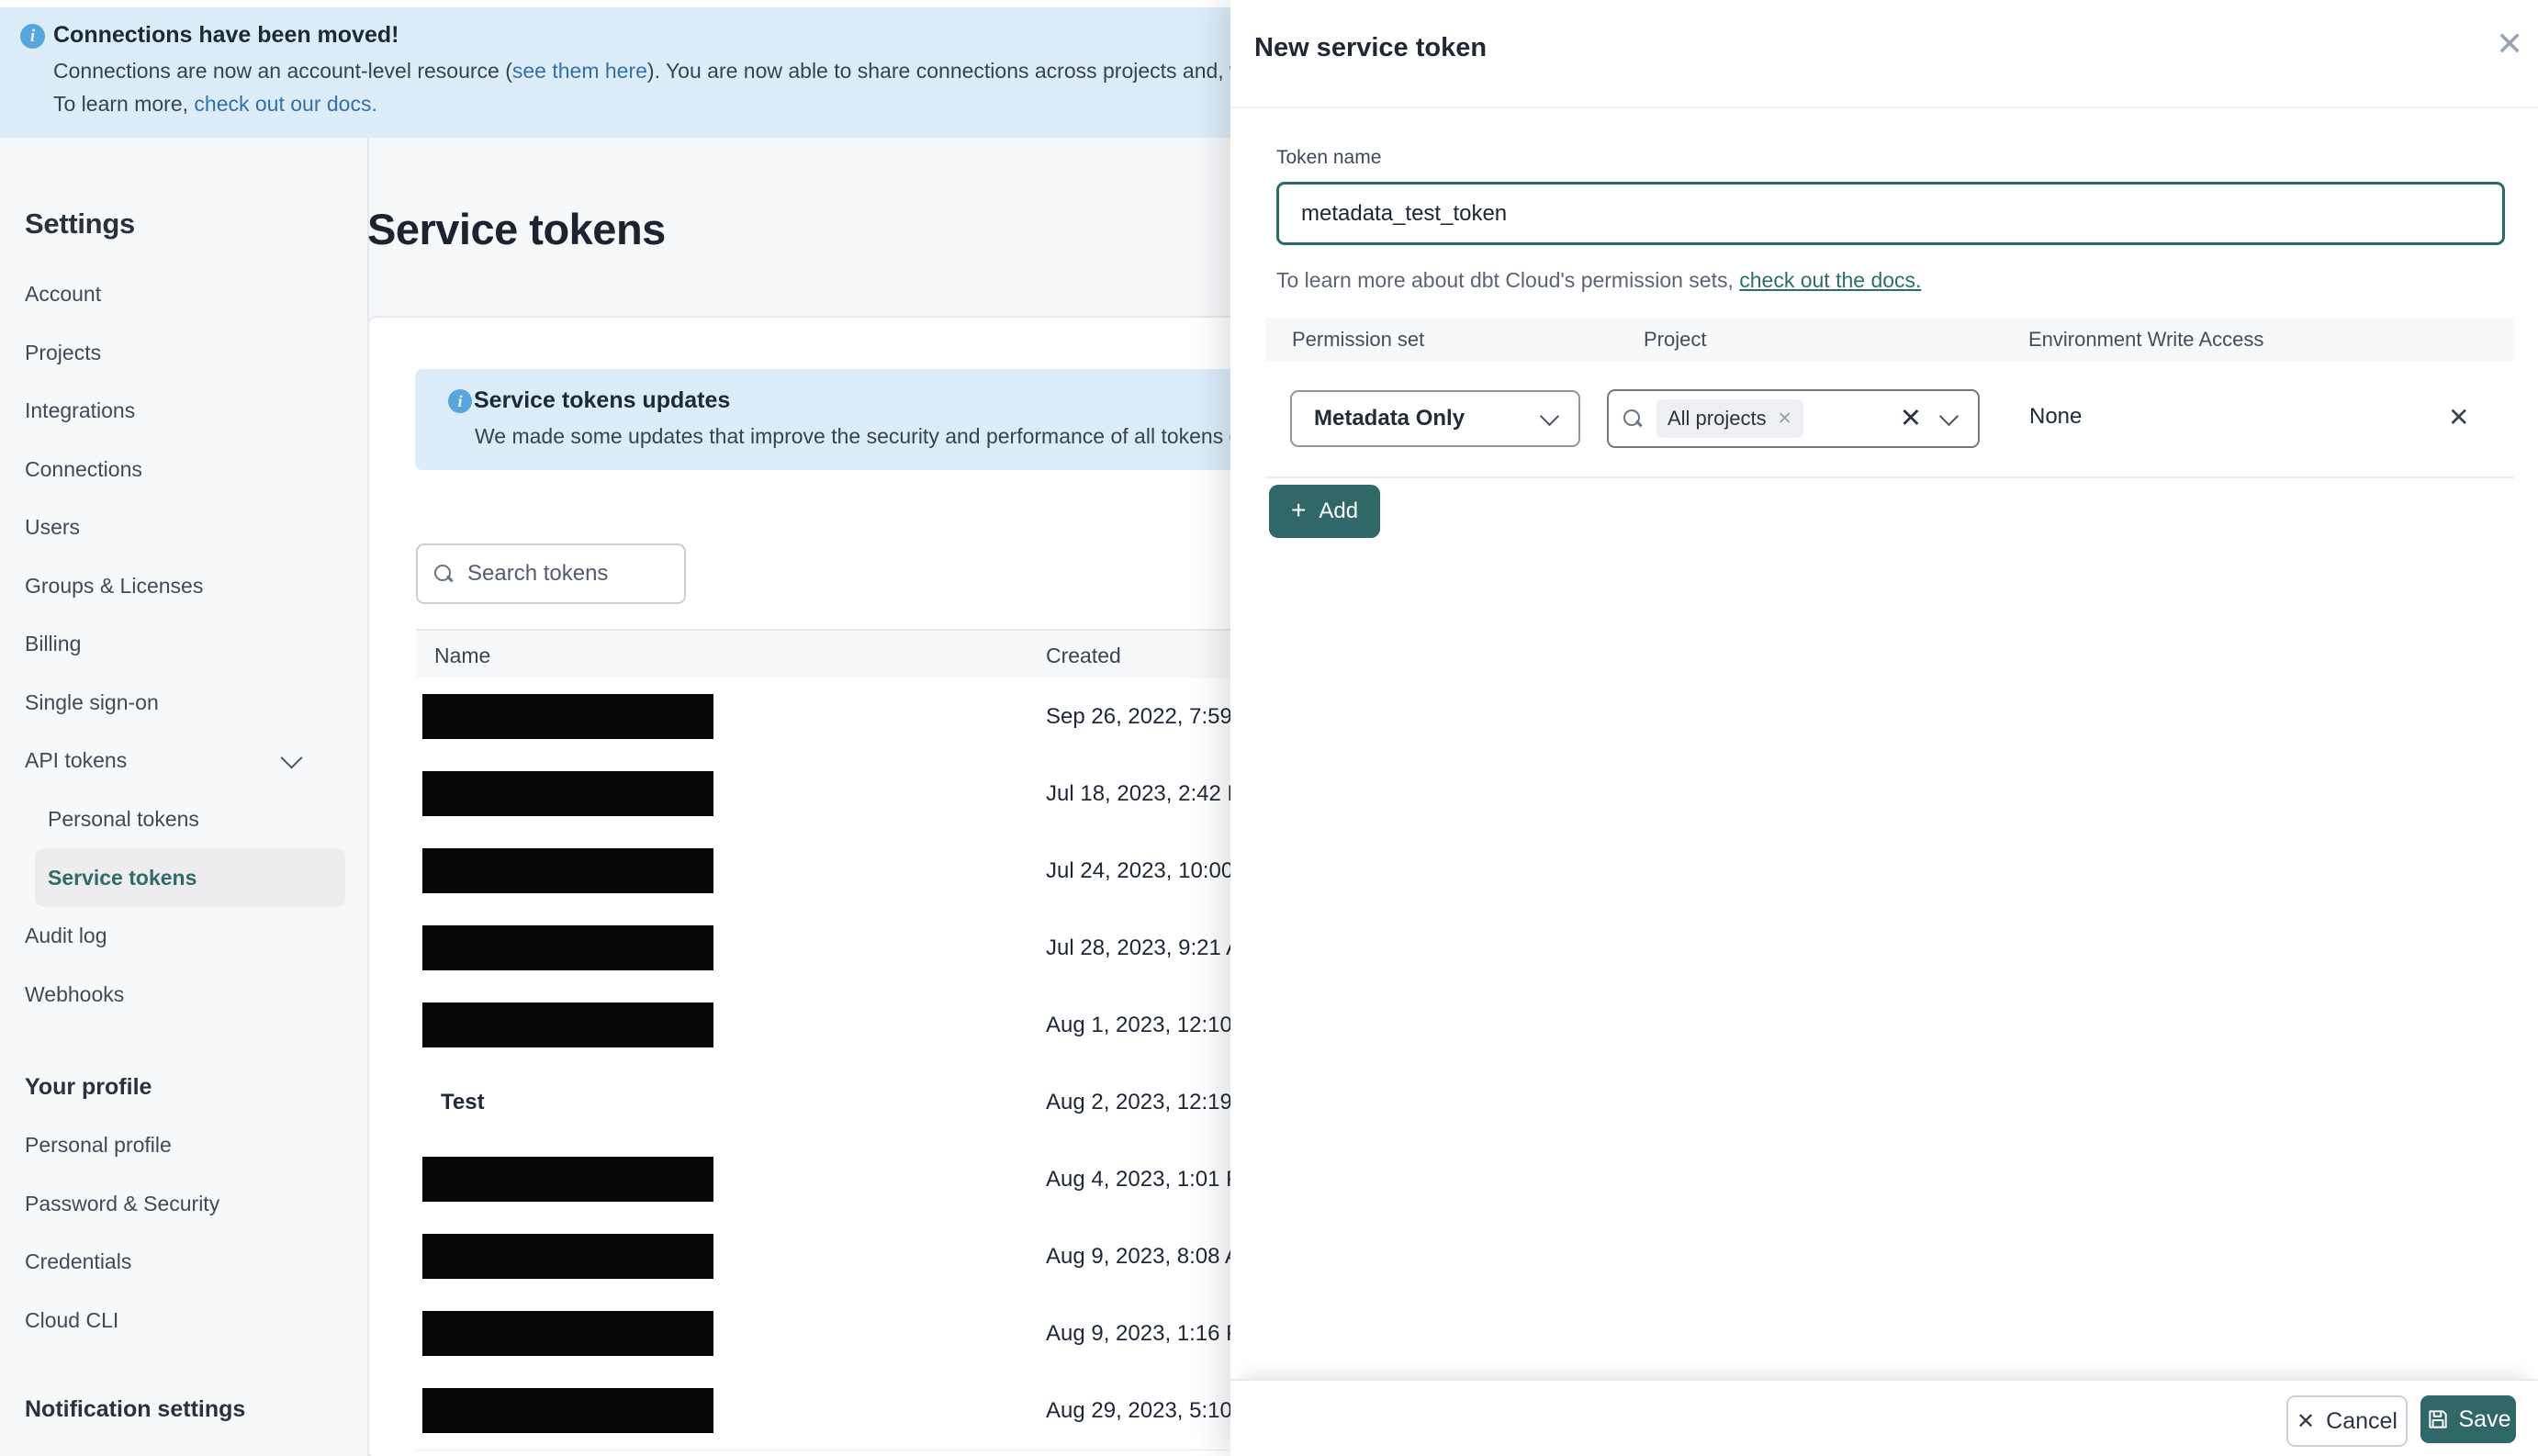  Describe the element at coordinates (1299, 509) in the screenshot. I see `plus-icon: +` at that location.